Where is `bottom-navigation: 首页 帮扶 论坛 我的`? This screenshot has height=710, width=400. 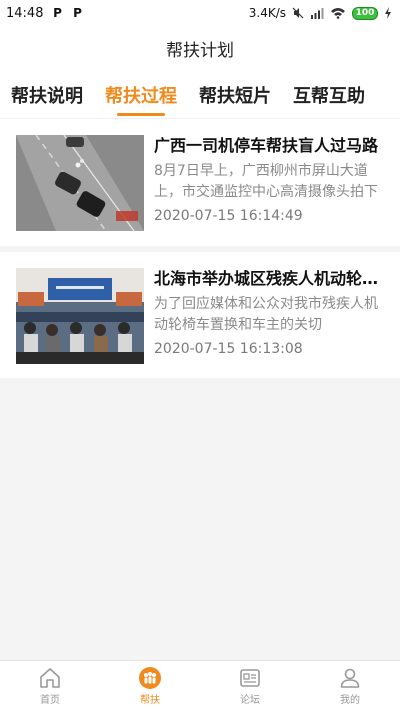 bottom-navigation: 首页 帮扶 论坛 我的 is located at coordinates (200, 685).